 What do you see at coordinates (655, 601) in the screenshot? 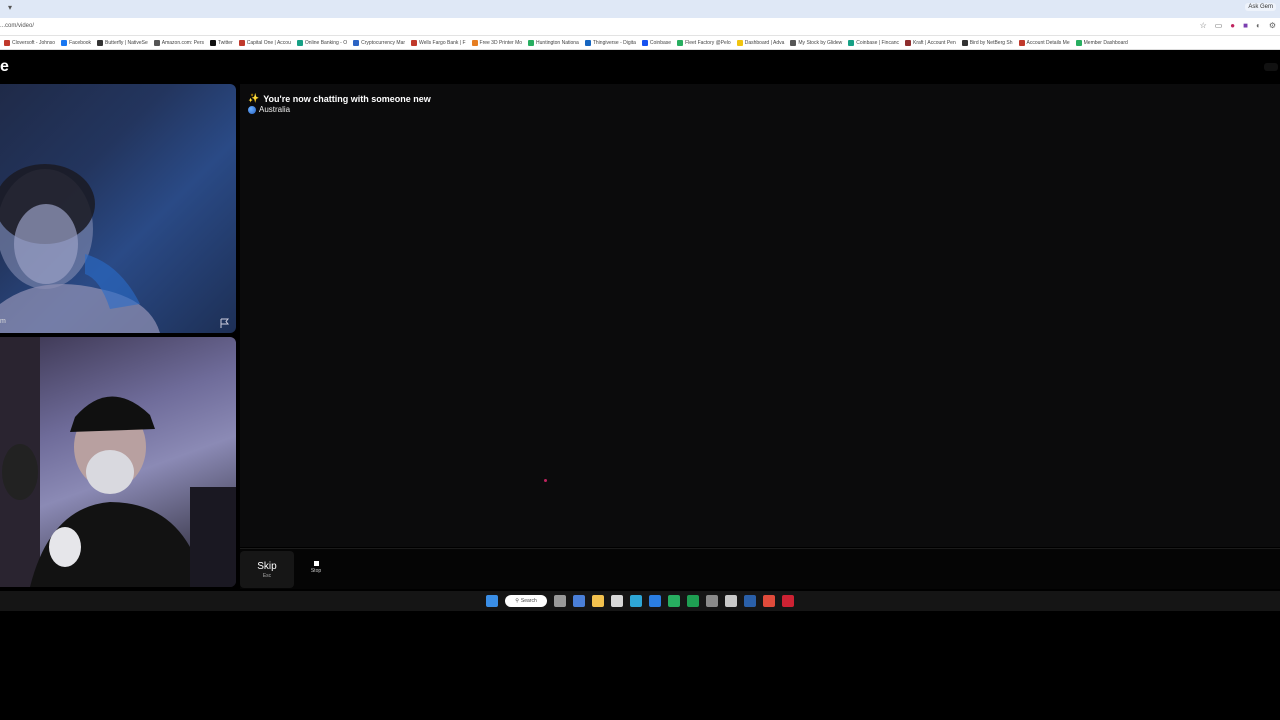
I see `photoshop-icon` at bounding box center [655, 601].